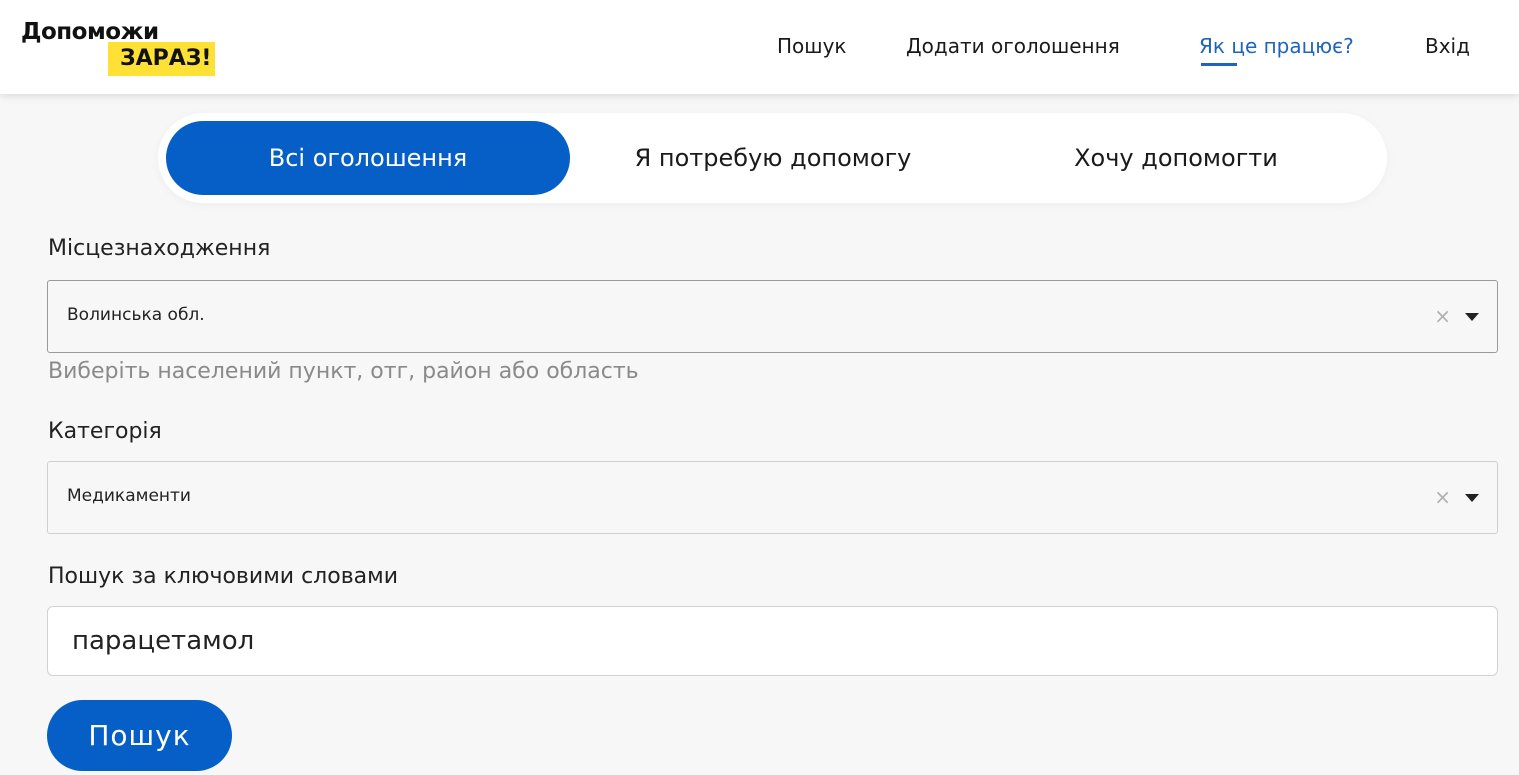 This screenshot has height=775, width=1519. What do you see at coordinates (1176, 158) in the screenshot?
I see `tab-want-to-help: Хочу допомогти` at bounding box center [1176, 158].